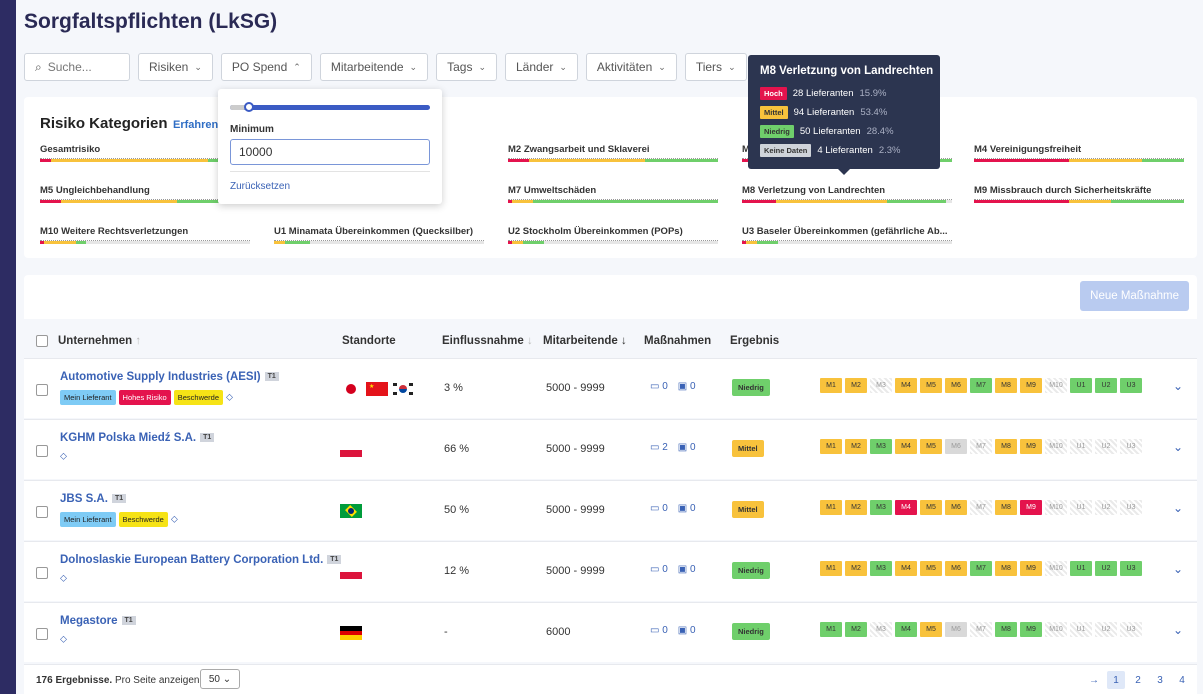 This screenshot has height=694, width=1203. I want to click on filter-tiers: Tiers ⌄, so click(715, 67).